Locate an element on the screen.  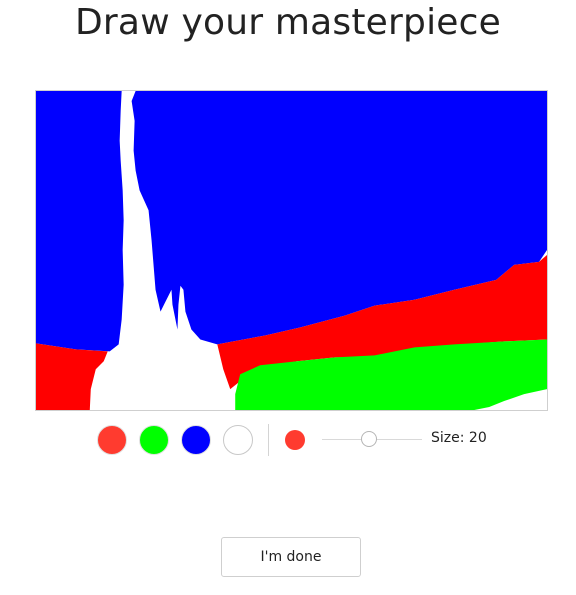
slider-thumb is located at coordinates (369, 439).